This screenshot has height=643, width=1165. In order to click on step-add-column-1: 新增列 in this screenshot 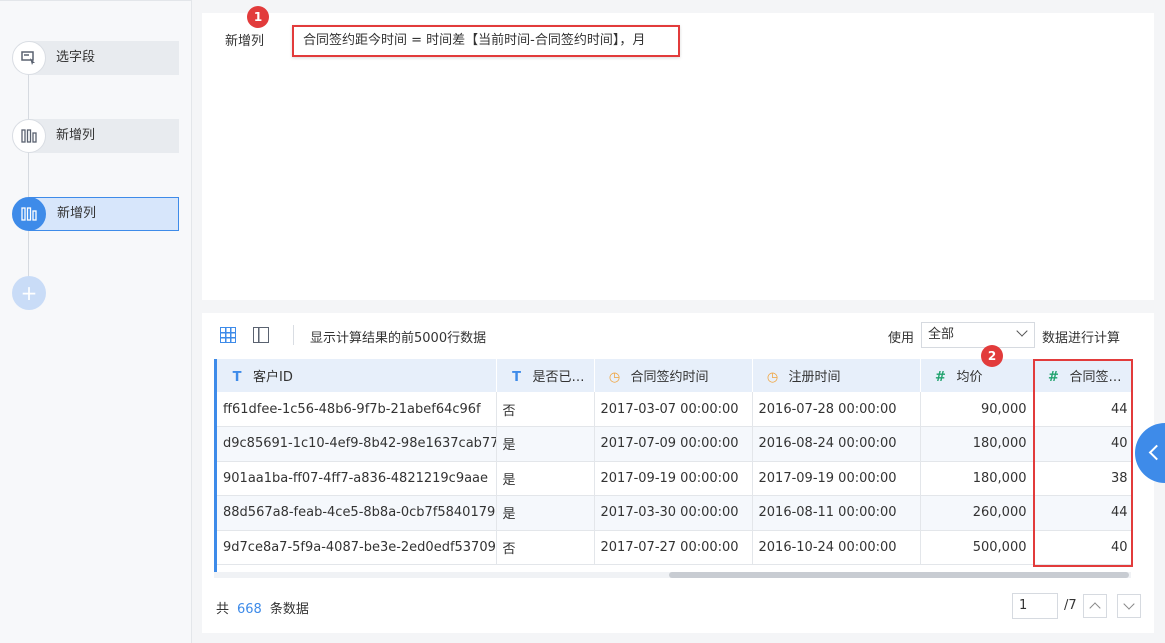, I will do `click(95, 136)`.